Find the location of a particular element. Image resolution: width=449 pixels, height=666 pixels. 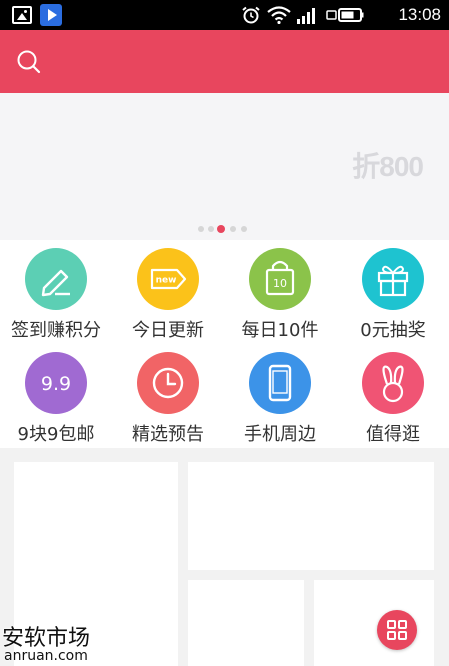

category-label: 今日更新 is located at coordinates (168, 330).